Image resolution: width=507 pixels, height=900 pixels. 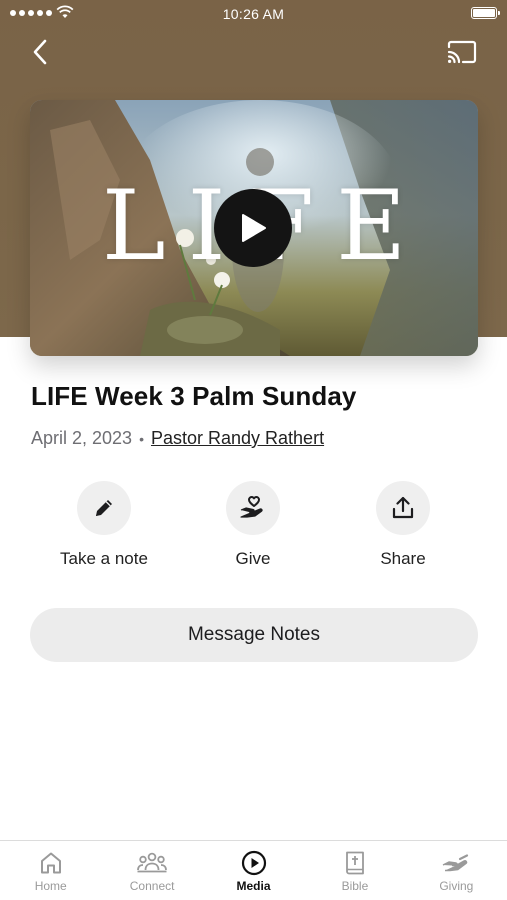 I want to click on tab-media: Media, so click(x=253, y=870).